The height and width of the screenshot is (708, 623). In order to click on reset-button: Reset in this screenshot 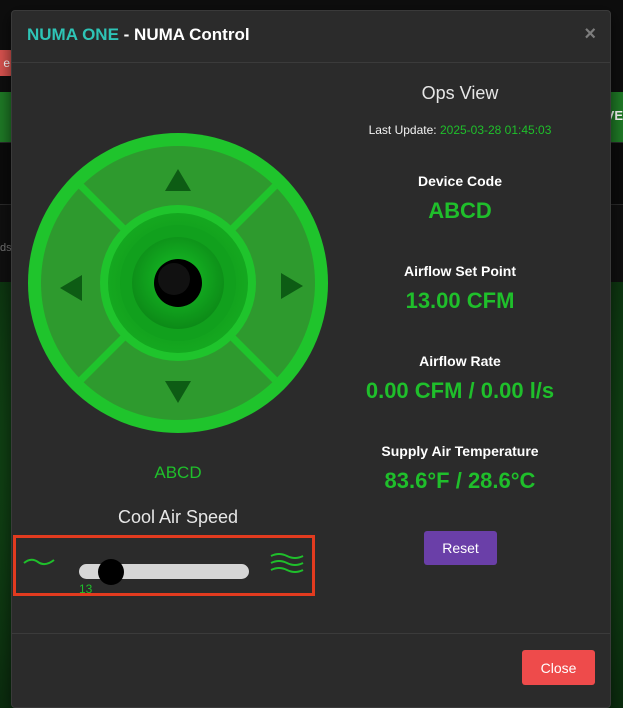, I will do `click(460, 548)`.